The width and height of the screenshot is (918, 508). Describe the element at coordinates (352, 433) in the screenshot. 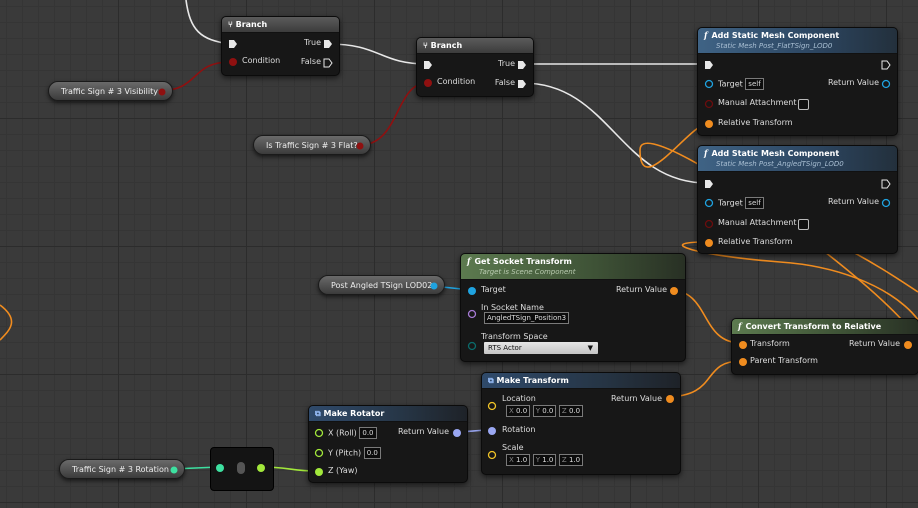

I see `x-roll-row: X (Roll) 0.0` at that location.